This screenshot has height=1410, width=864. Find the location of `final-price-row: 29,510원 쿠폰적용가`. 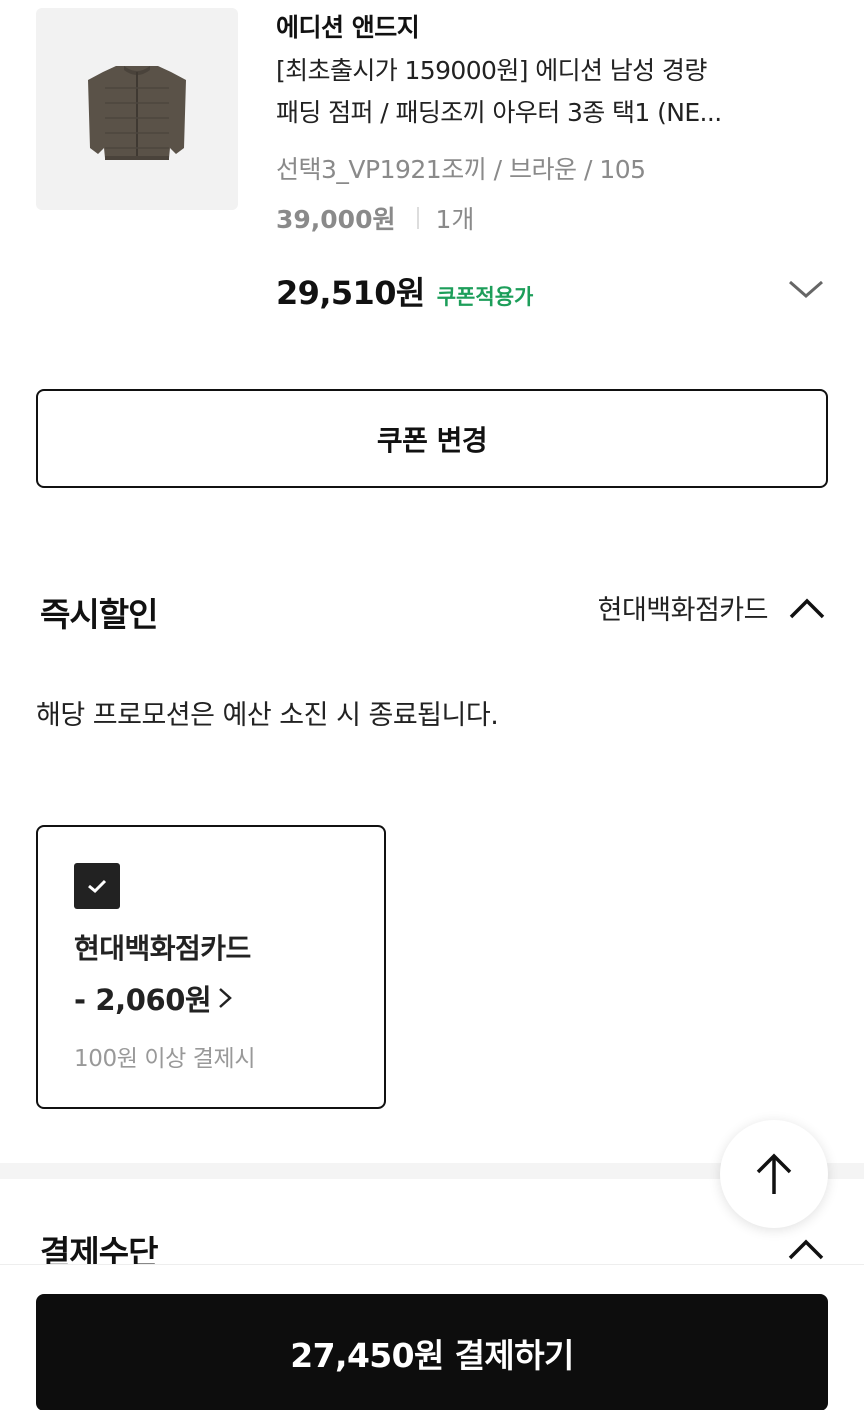

final-price-row: 29,510원 쿠폰적용가 is located at coordinates (404, 291).